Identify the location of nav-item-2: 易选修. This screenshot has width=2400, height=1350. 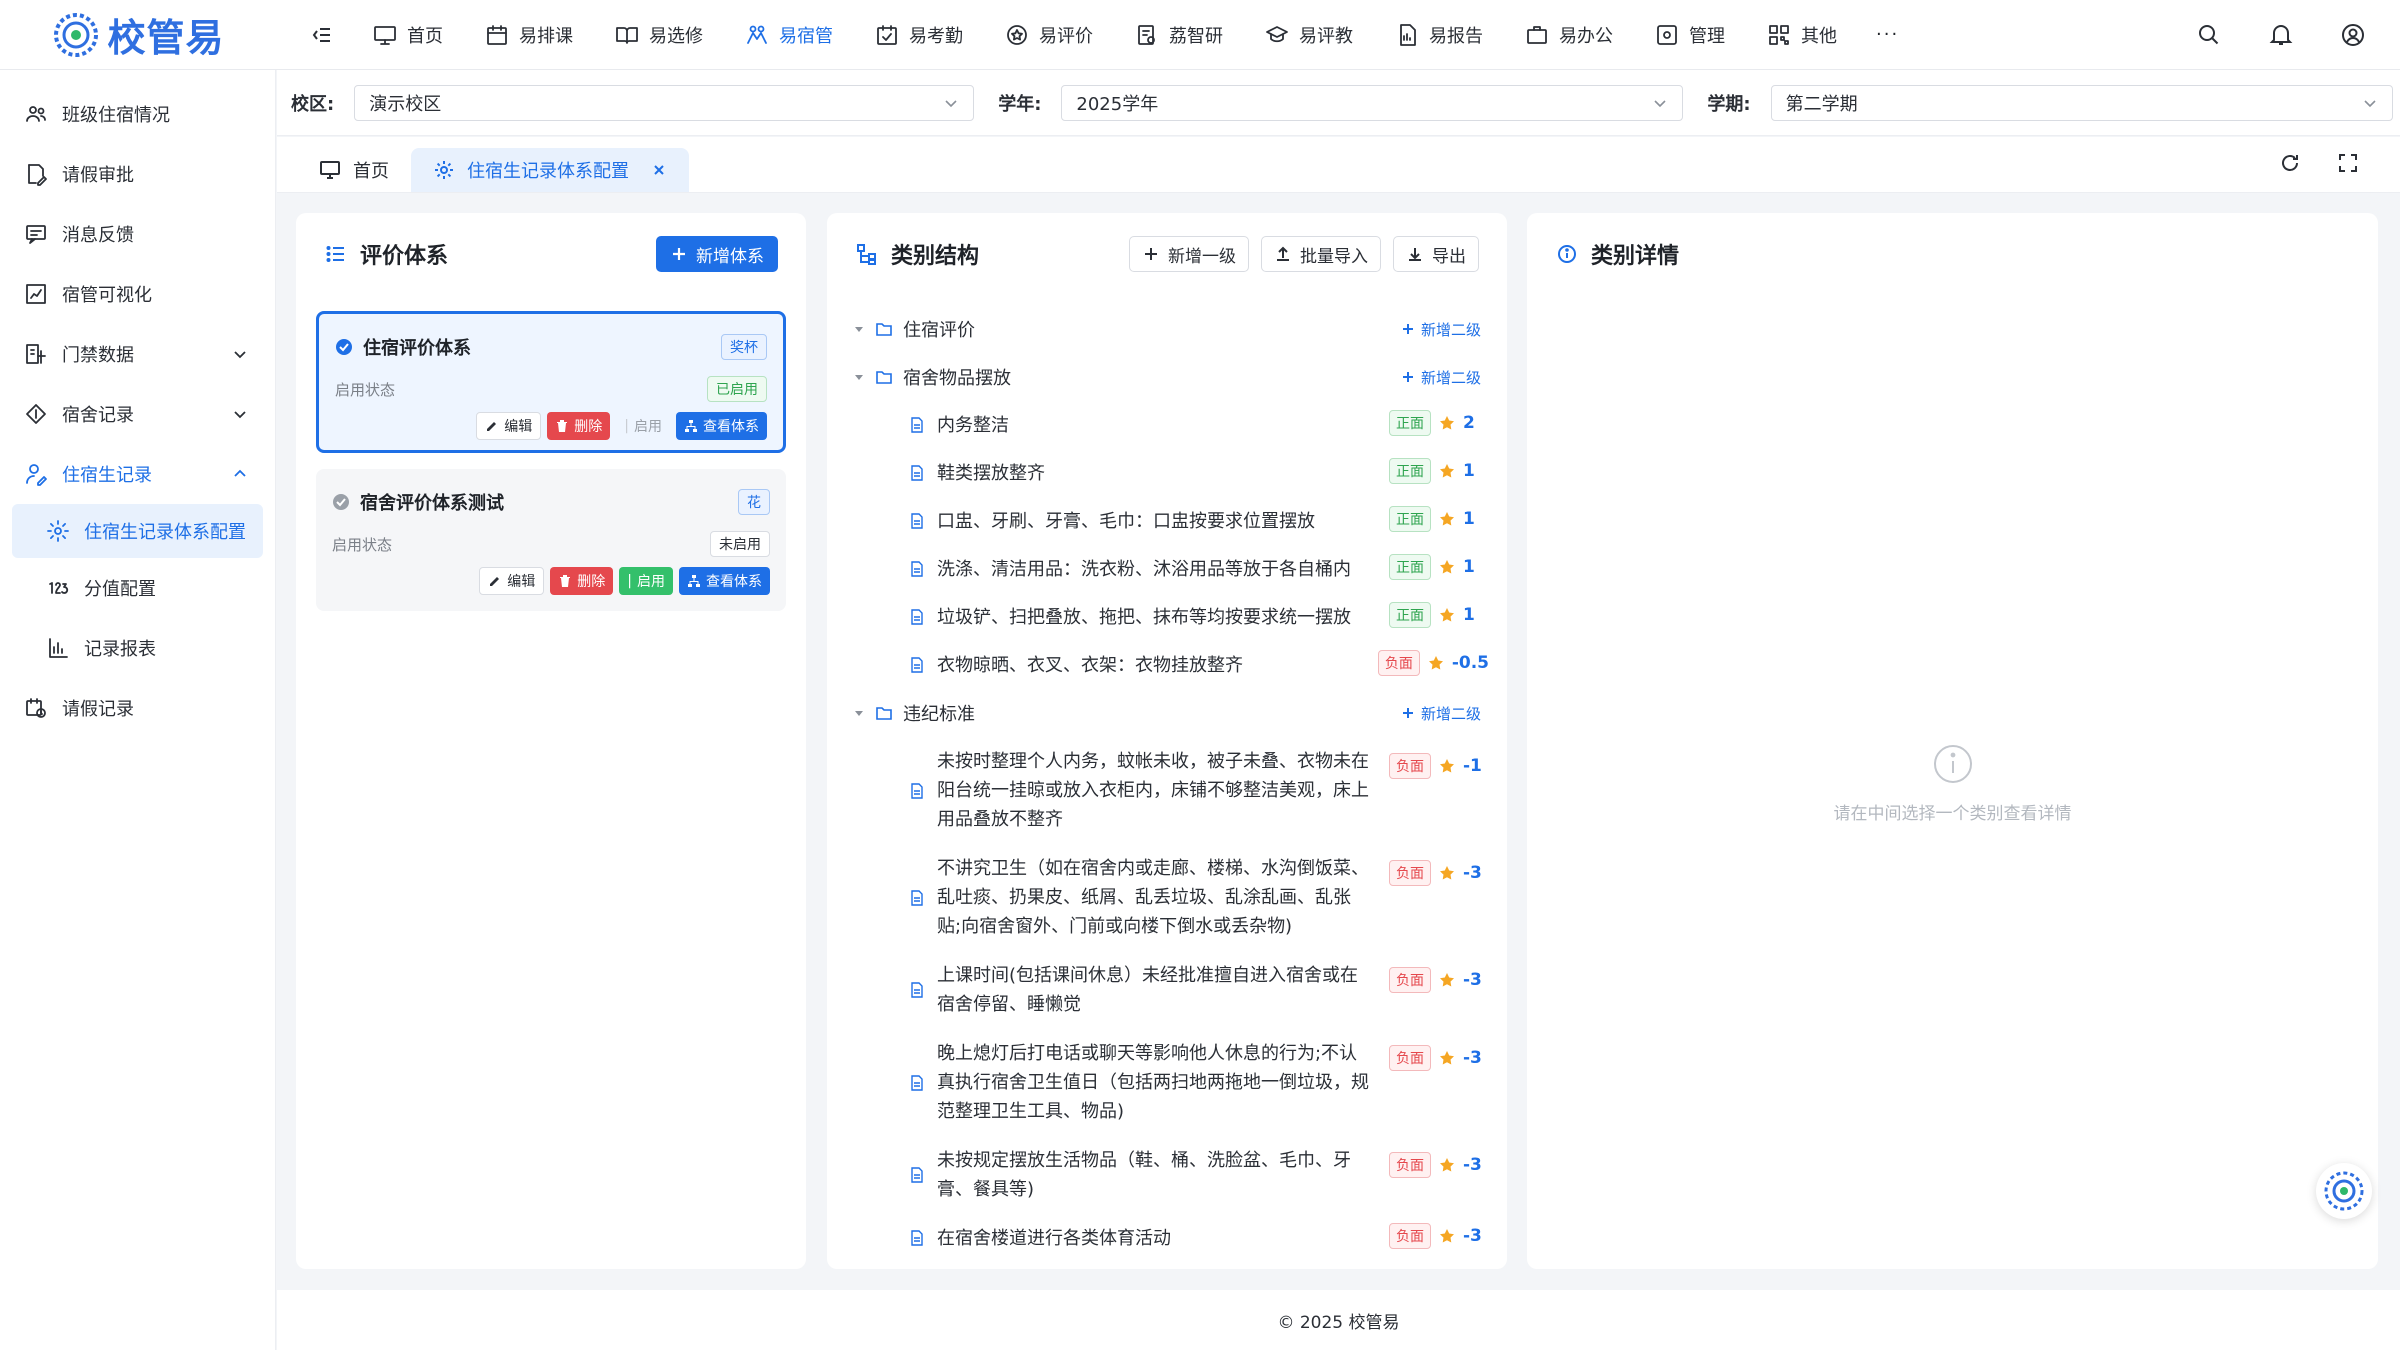
(659, 35).